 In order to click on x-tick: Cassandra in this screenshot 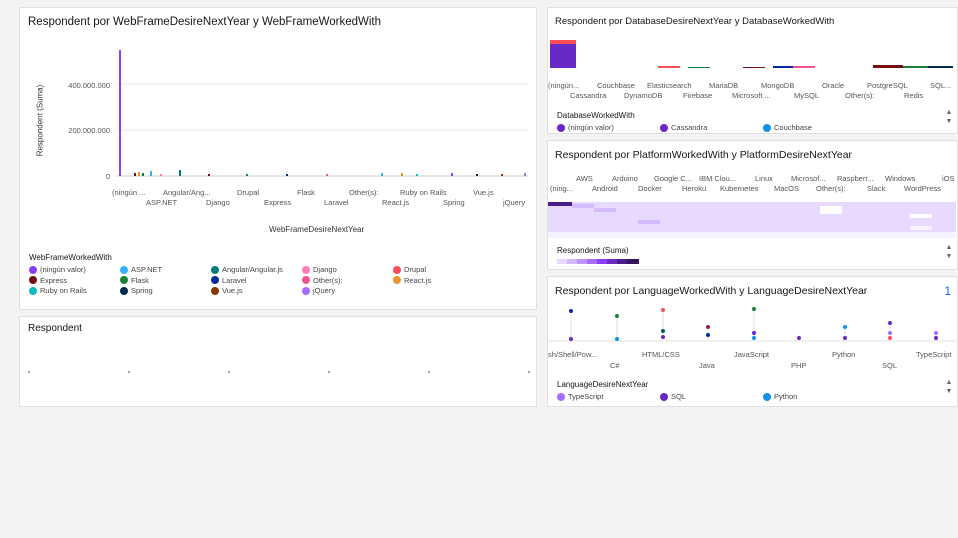, I will do `click(588, 95)`.